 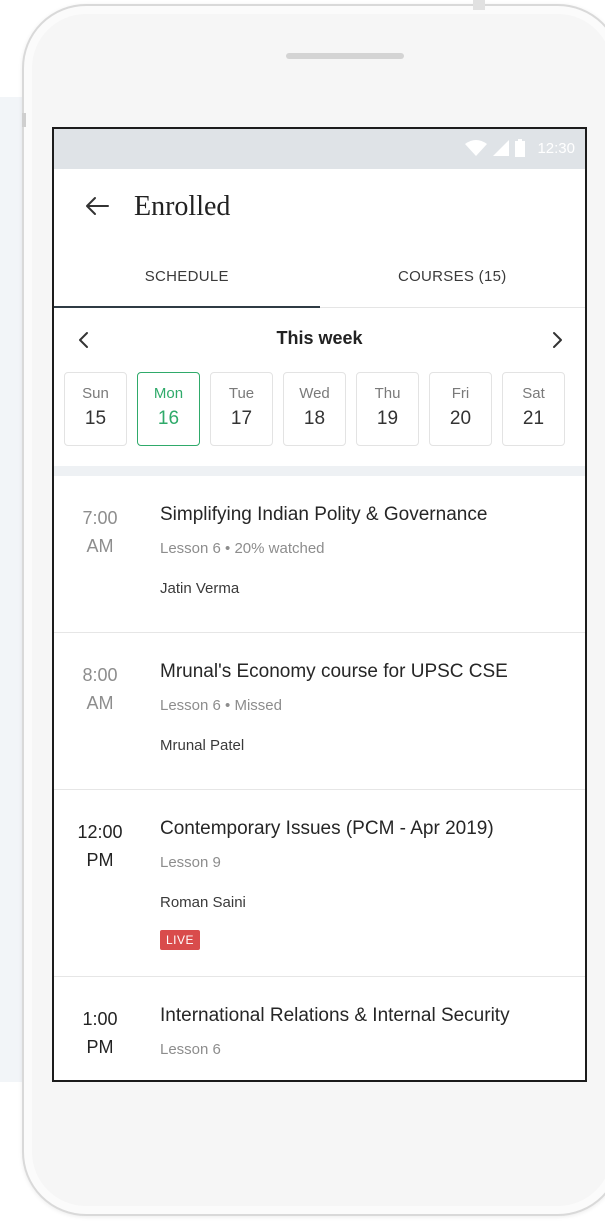 I want to click on day-name: Sat, so click(x=533, y=393).